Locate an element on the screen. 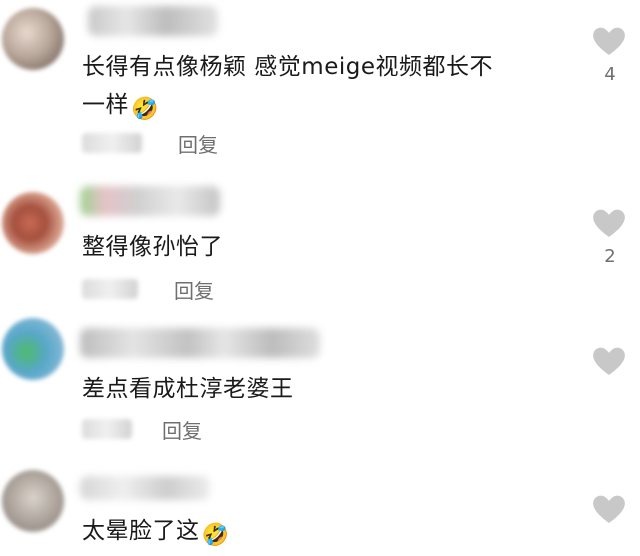  timestamp is located at coordinates (110, 289).